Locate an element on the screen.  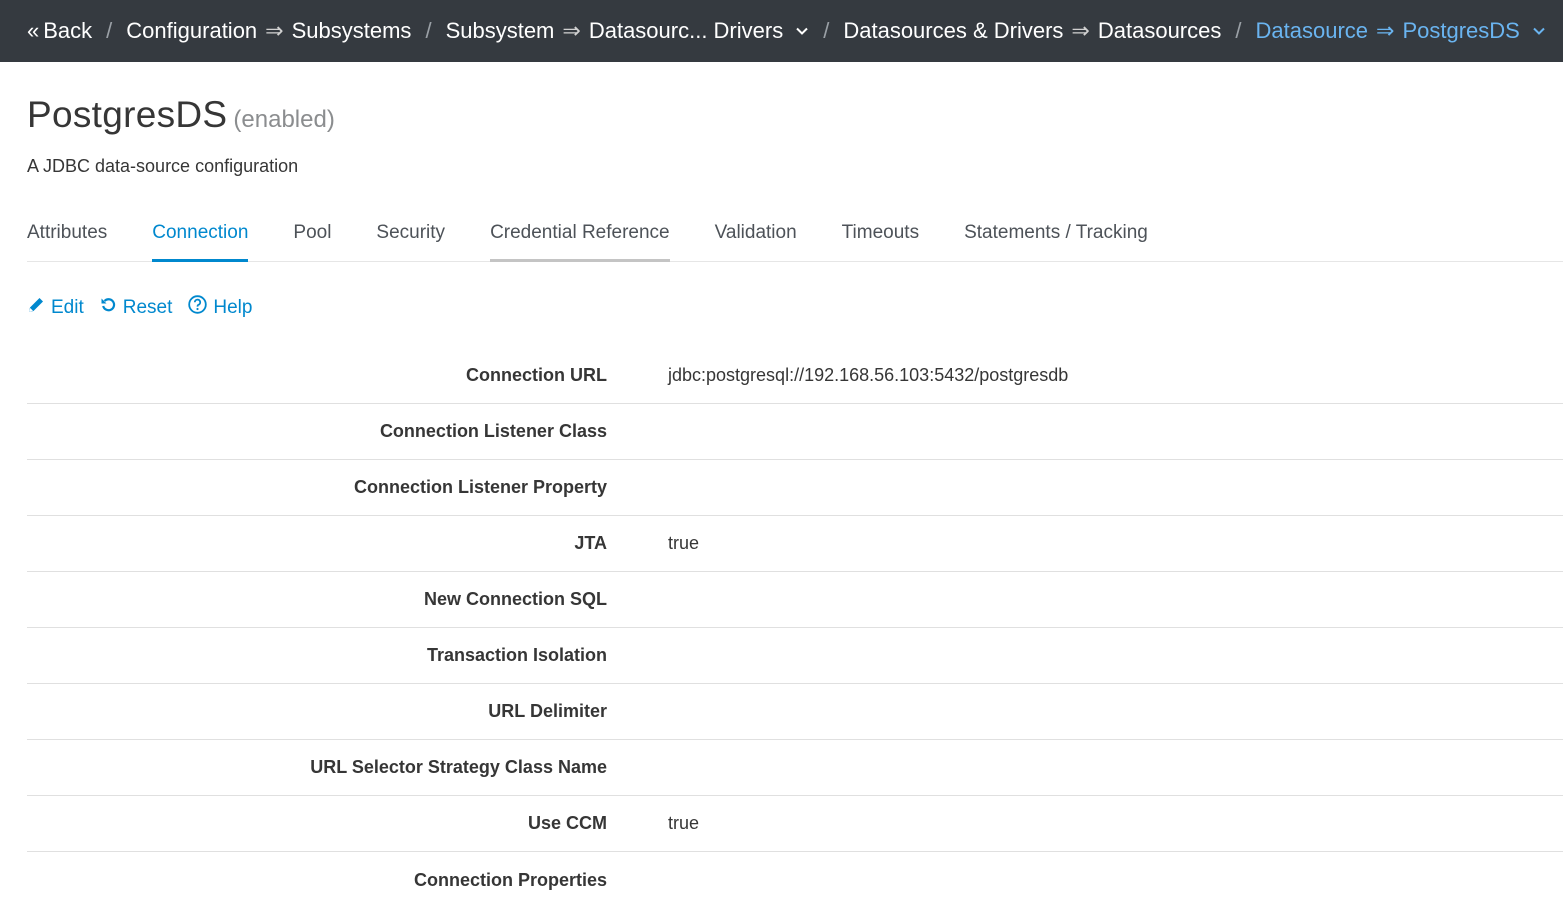
property-label: URL Delimiter is located at coordinates (547, 711).